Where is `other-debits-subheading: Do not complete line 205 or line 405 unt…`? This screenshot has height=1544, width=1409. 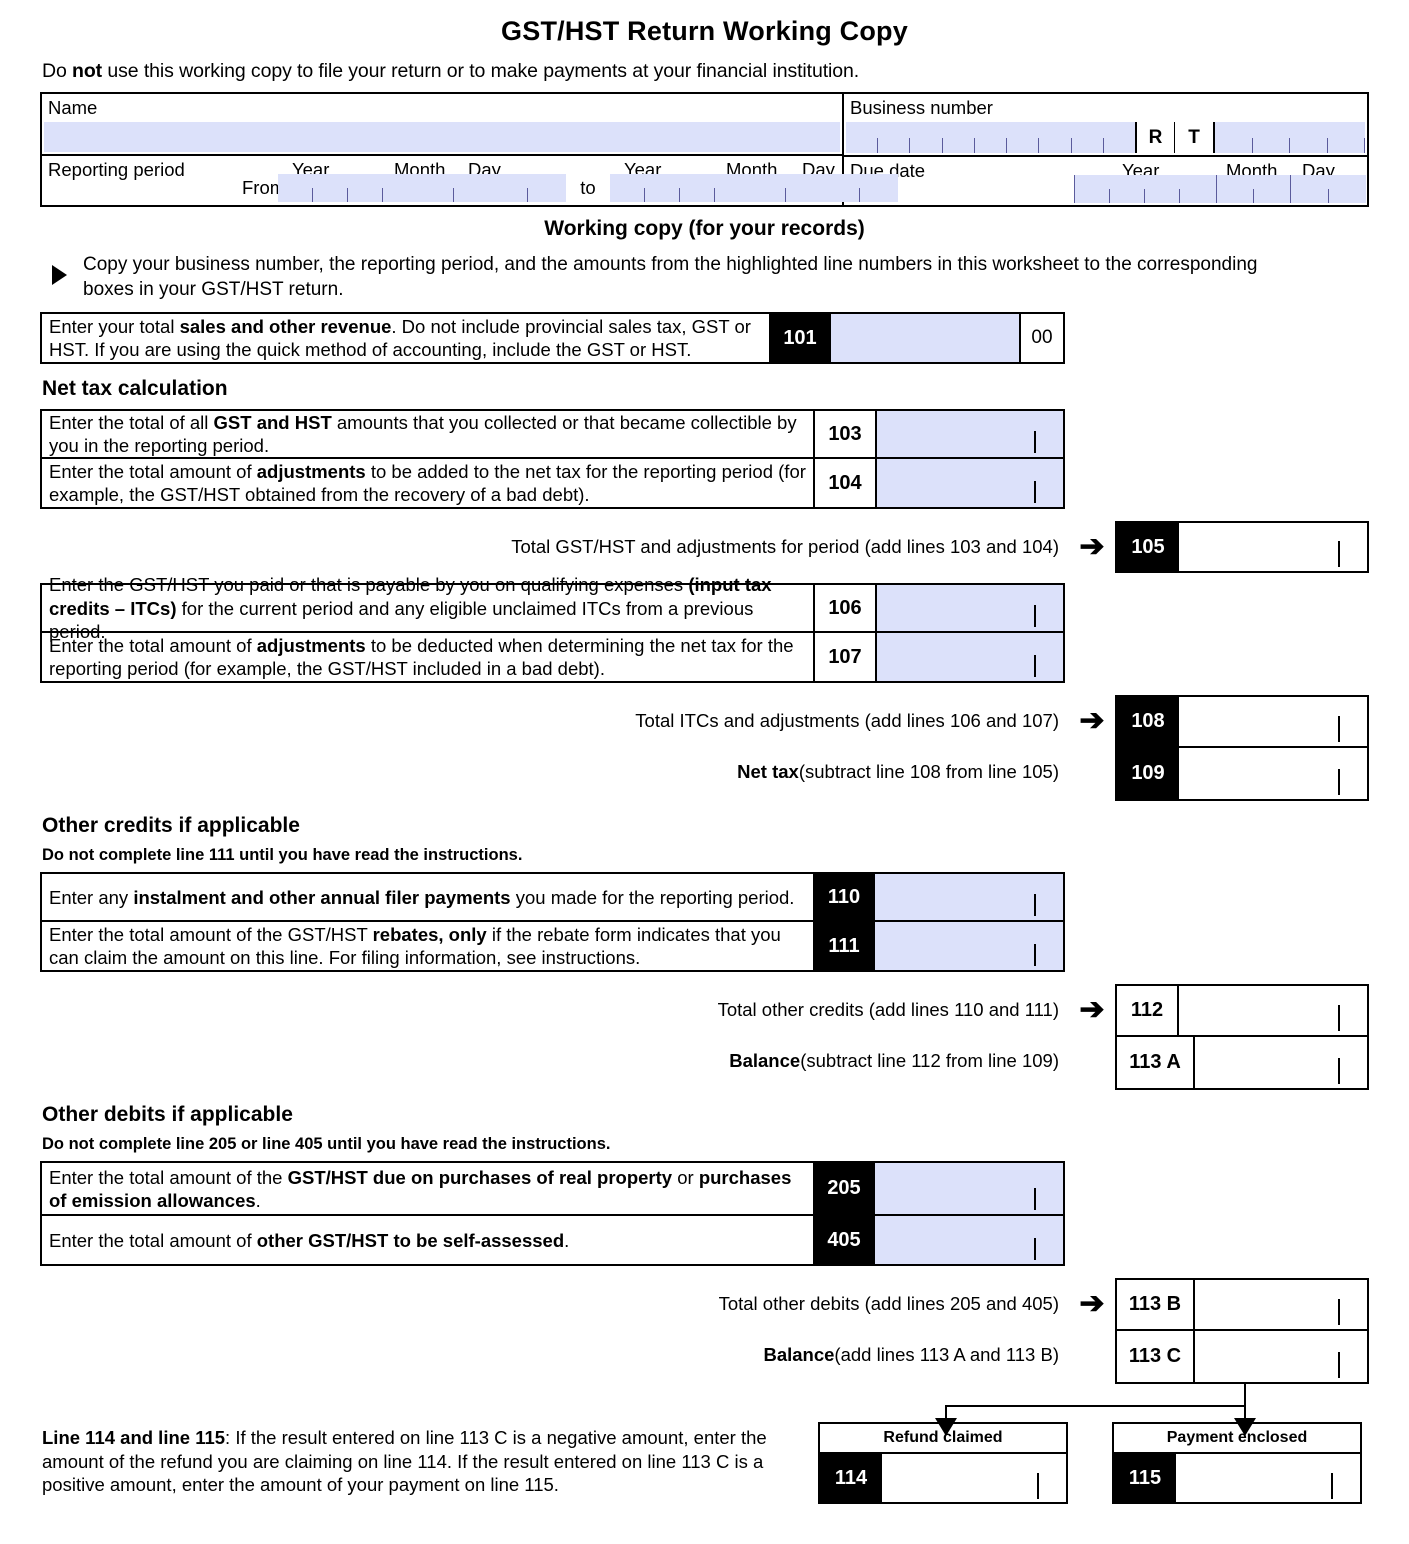
other-debits-subheading: Do not complete line 205 or line 405 unt… is located at coordinates (326, 1144).